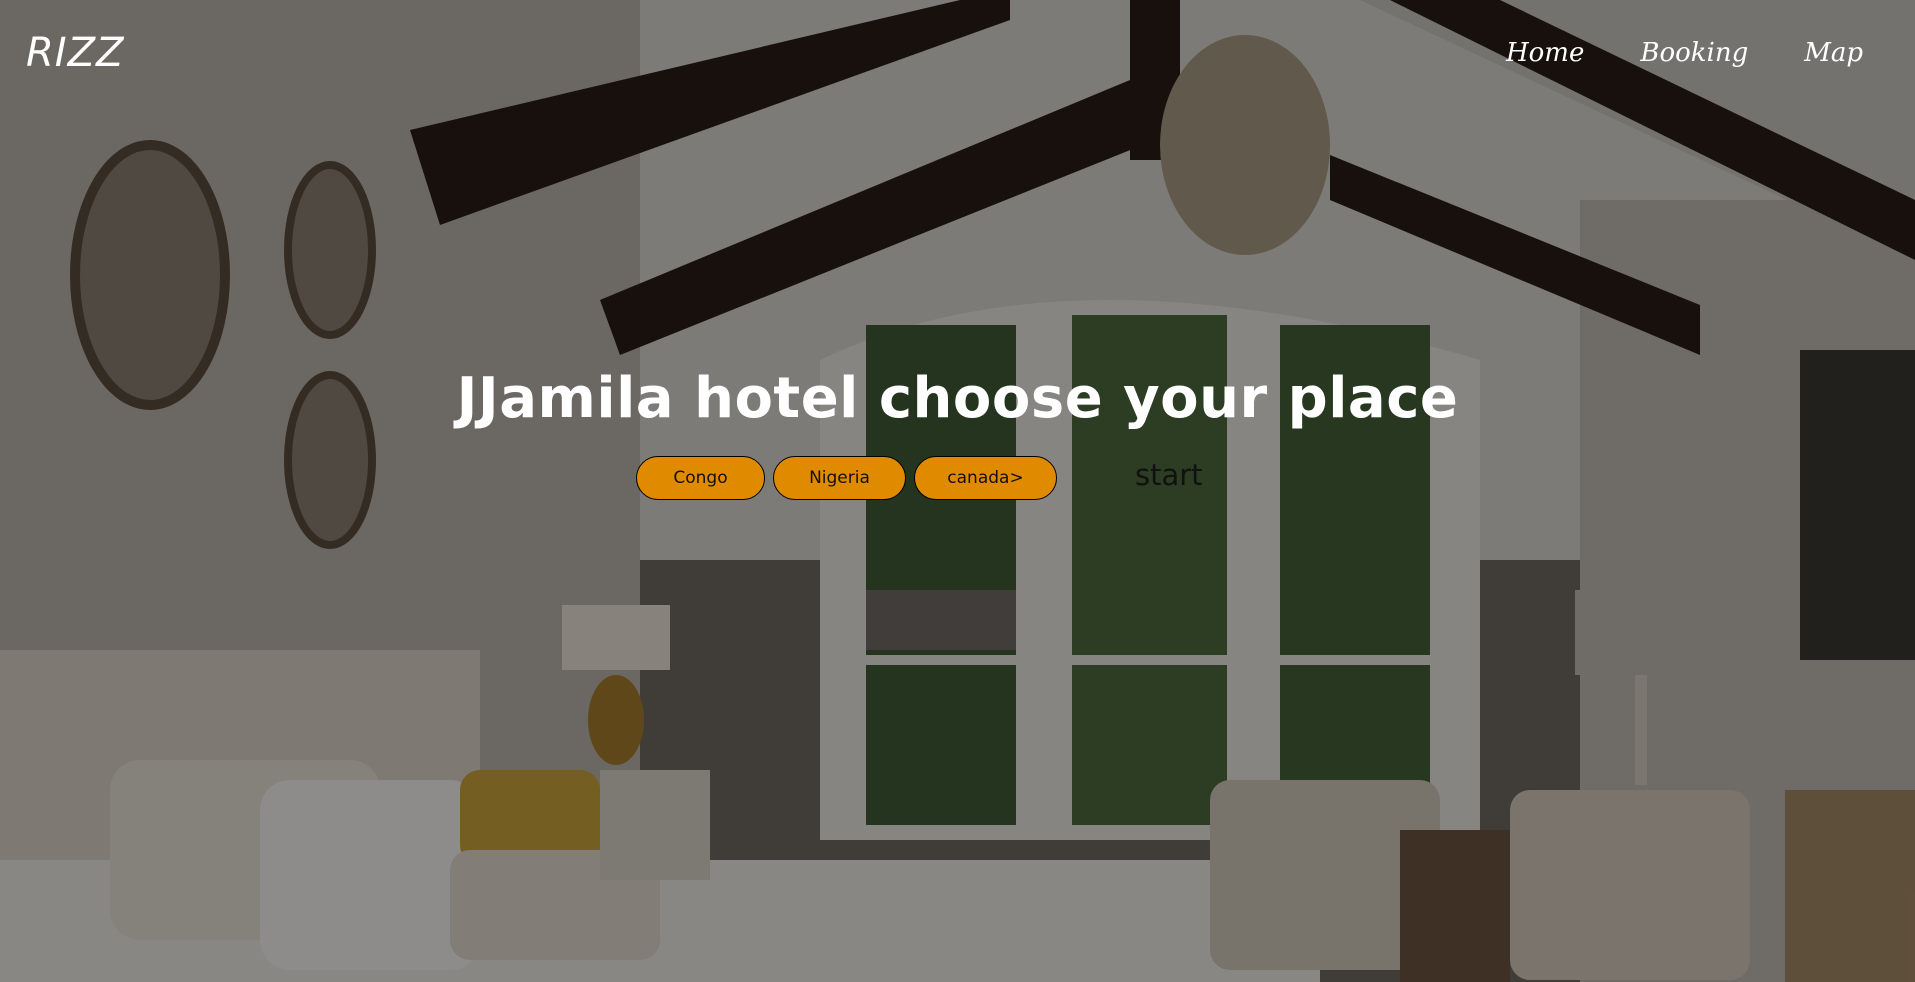 The image size is (1915, 982). I want to click on congo-button: Congo, so click(700, 478).